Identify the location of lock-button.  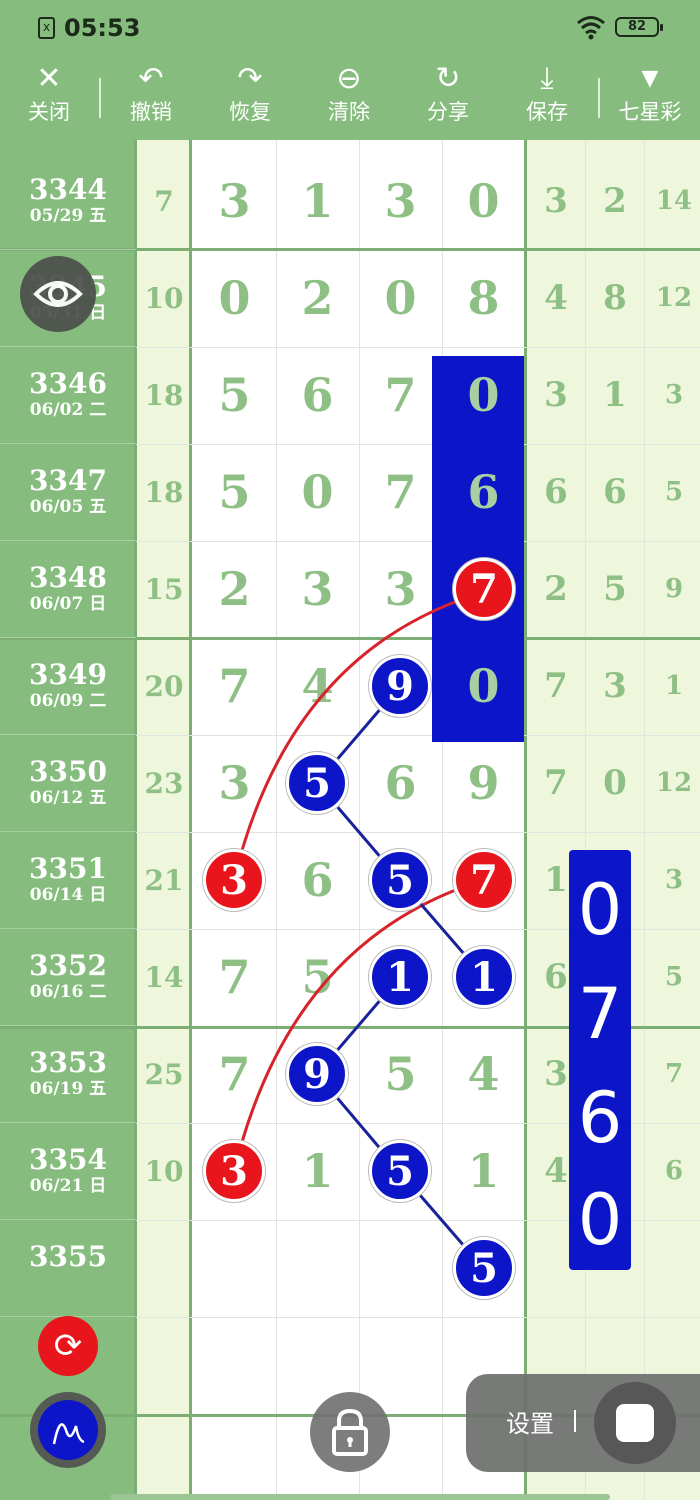
(350, 1432).